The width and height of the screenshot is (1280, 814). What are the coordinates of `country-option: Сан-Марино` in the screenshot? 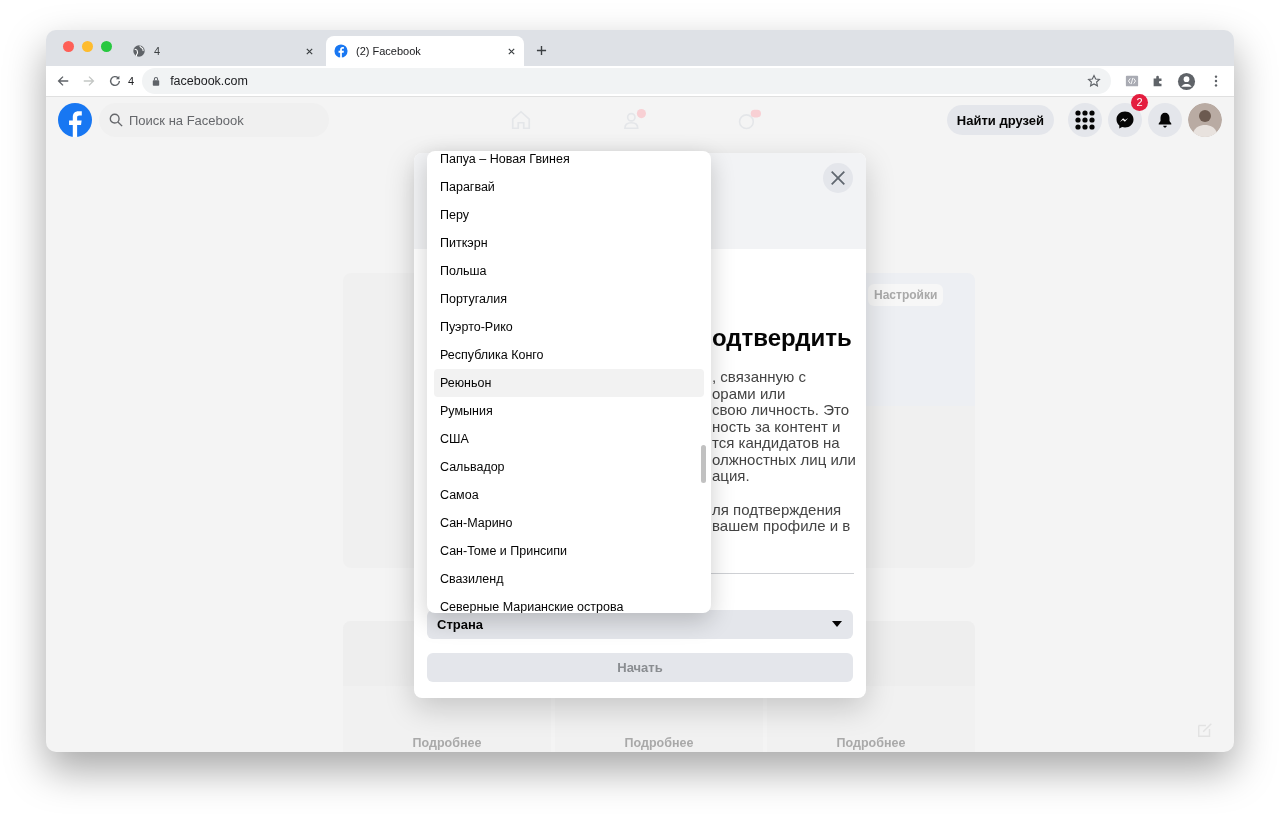 It's located at (565, 523).